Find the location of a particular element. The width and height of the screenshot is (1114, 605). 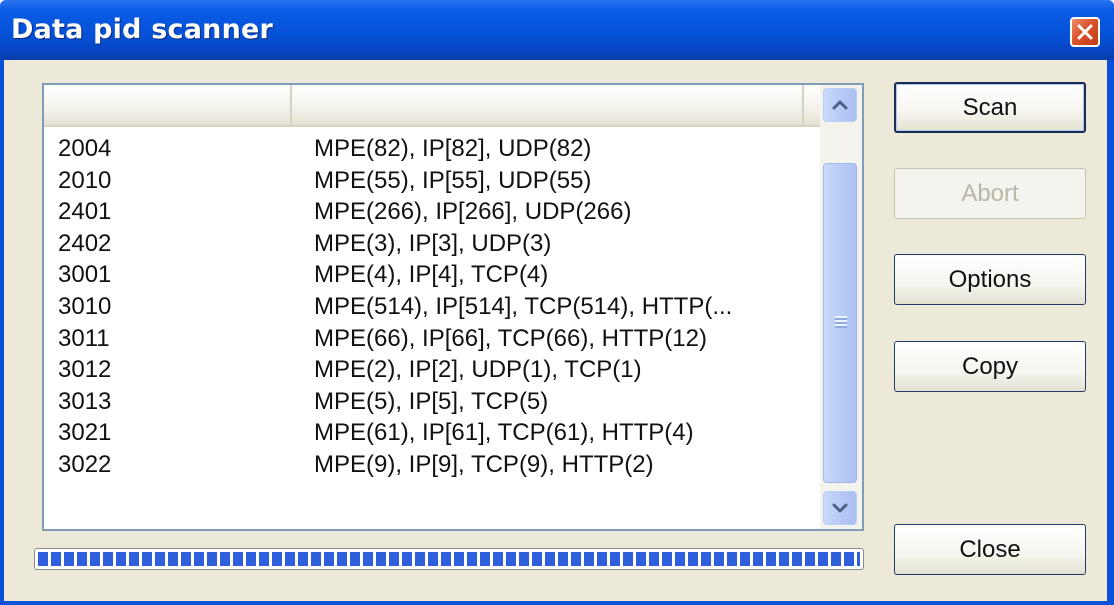

vertical-scrollbar is located at coordinates (841, 307).